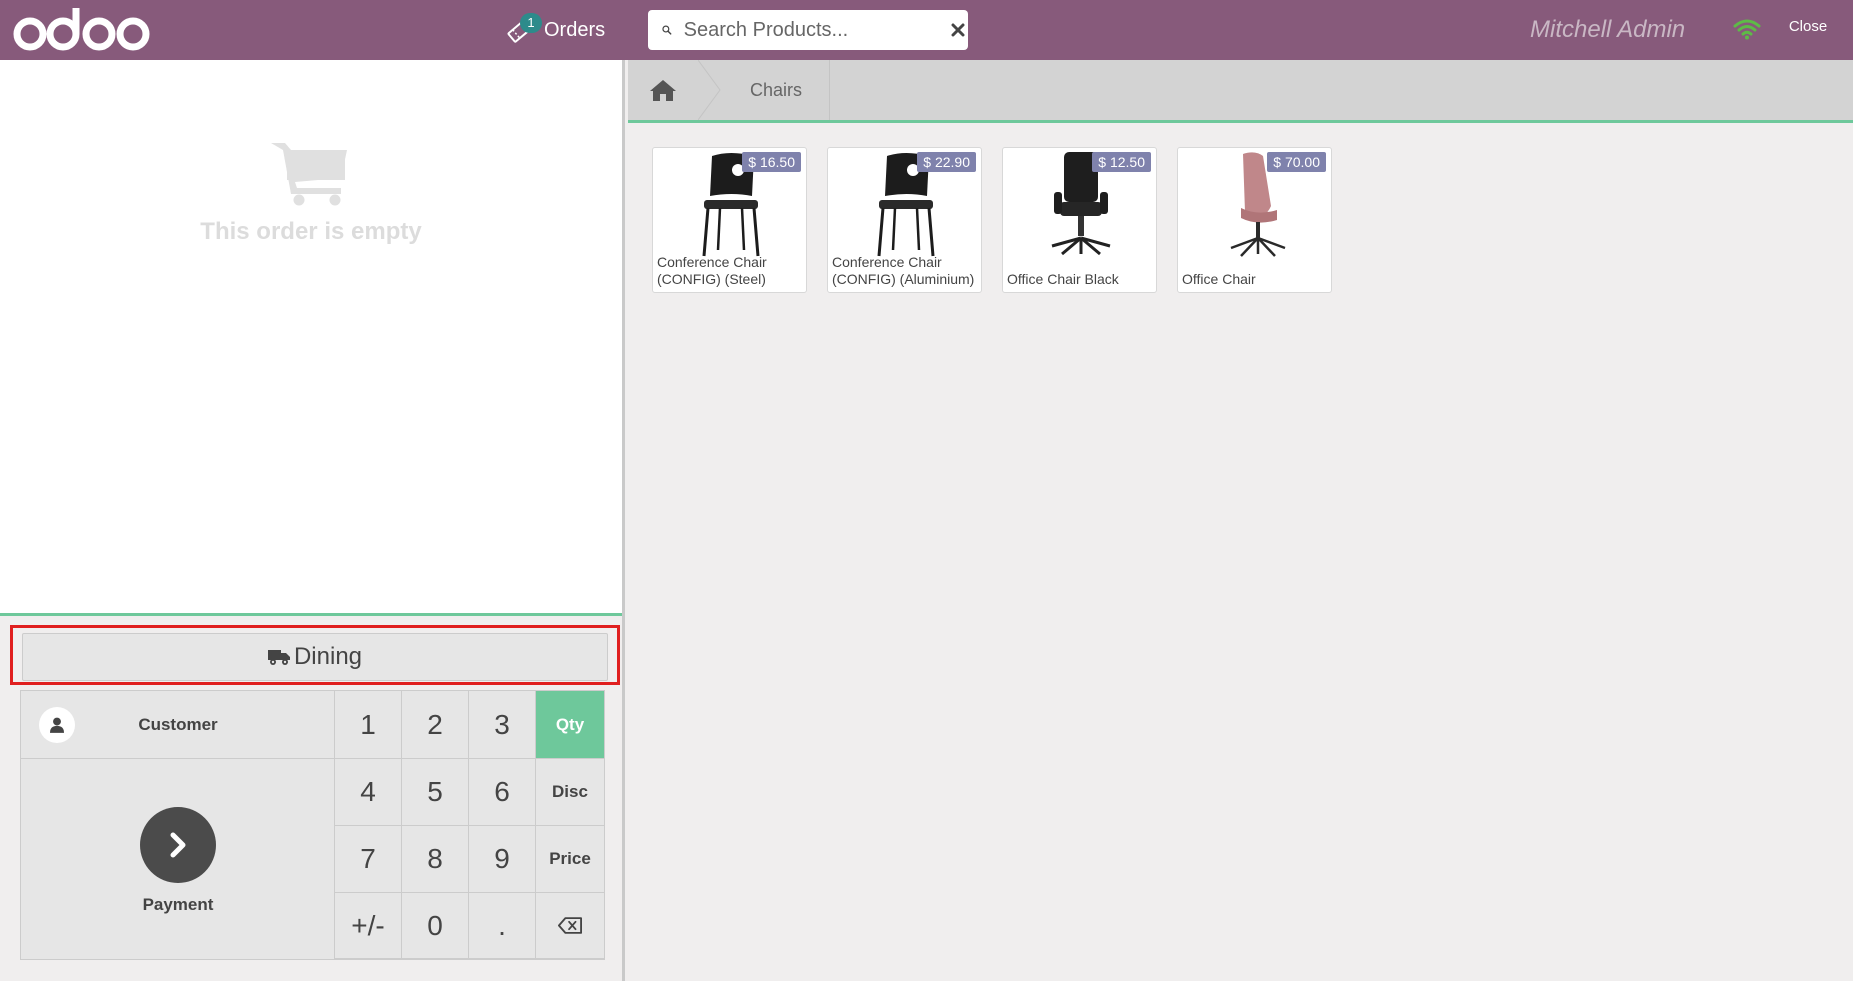 This screenshot has height=981, width=1853. I want to click on price-mode-button: Price, so click(570, 859).